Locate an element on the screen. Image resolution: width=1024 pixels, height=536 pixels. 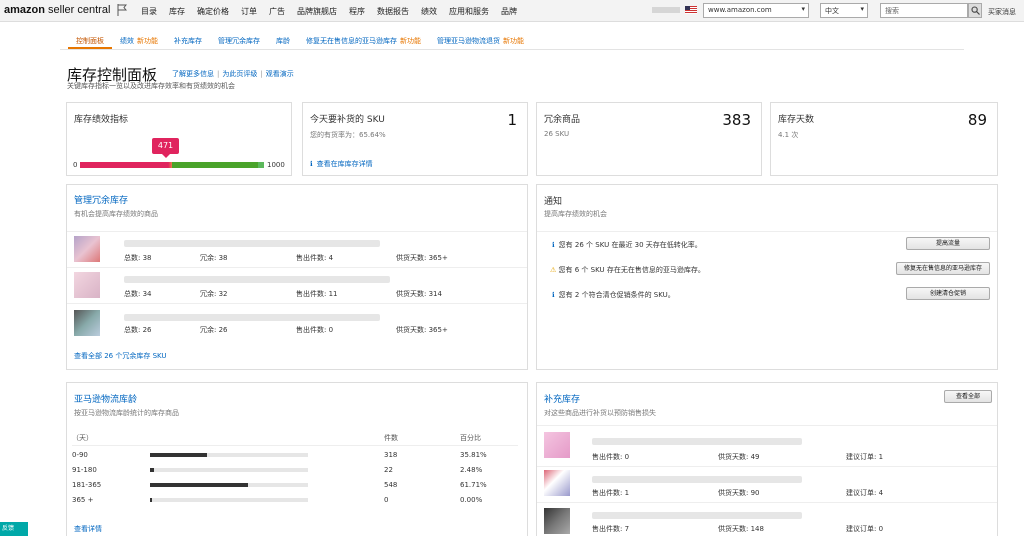
notifications-title: 通知 is located at coordinates (553, 202).